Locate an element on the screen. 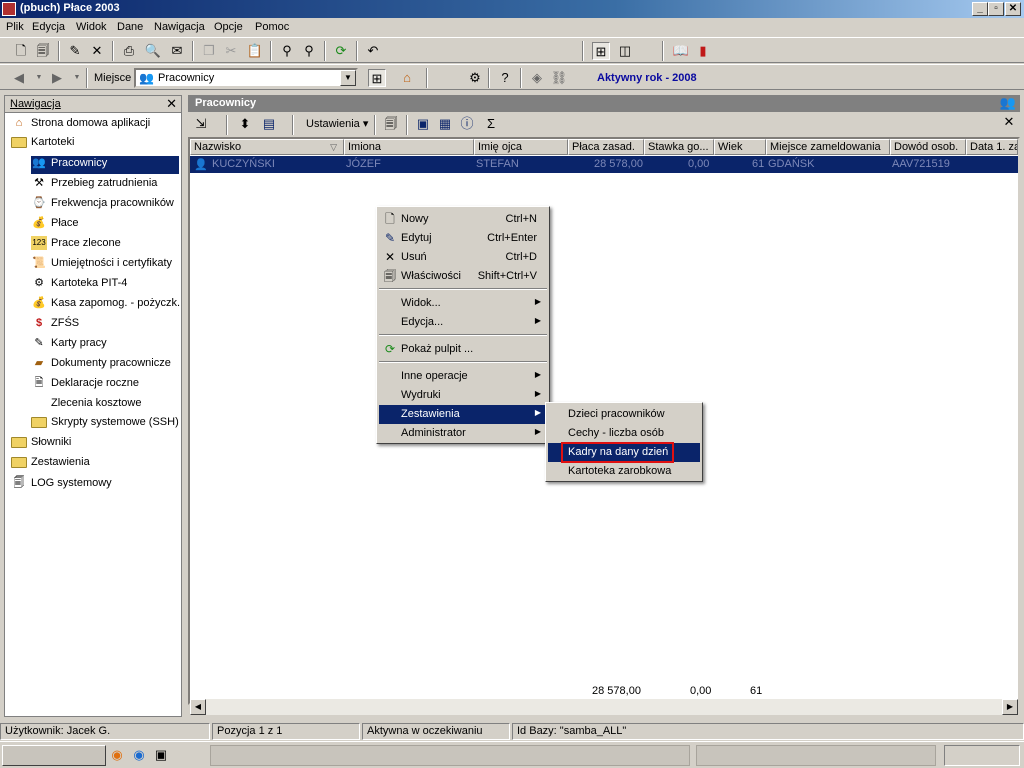  nav-item-prace-zlecone: 123 Prace zlecone is located at coordinates (76, 245).